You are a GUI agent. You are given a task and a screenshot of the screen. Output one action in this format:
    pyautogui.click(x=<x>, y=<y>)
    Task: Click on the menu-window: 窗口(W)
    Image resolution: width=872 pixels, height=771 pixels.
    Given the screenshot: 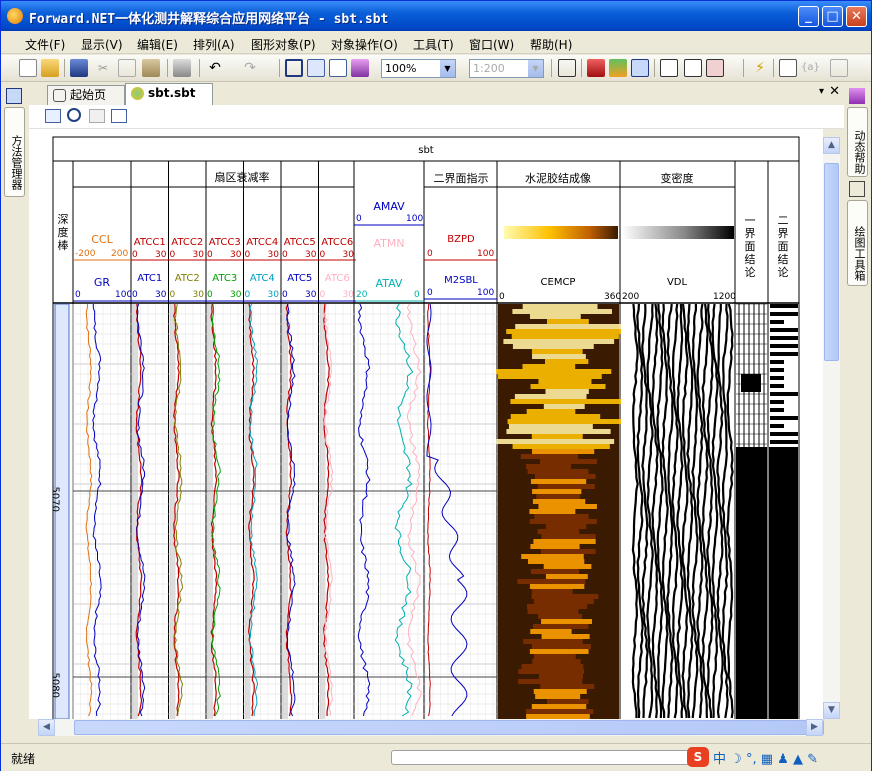 What is the action you would take?
    pyautogui.click(x=491, y=44)
    